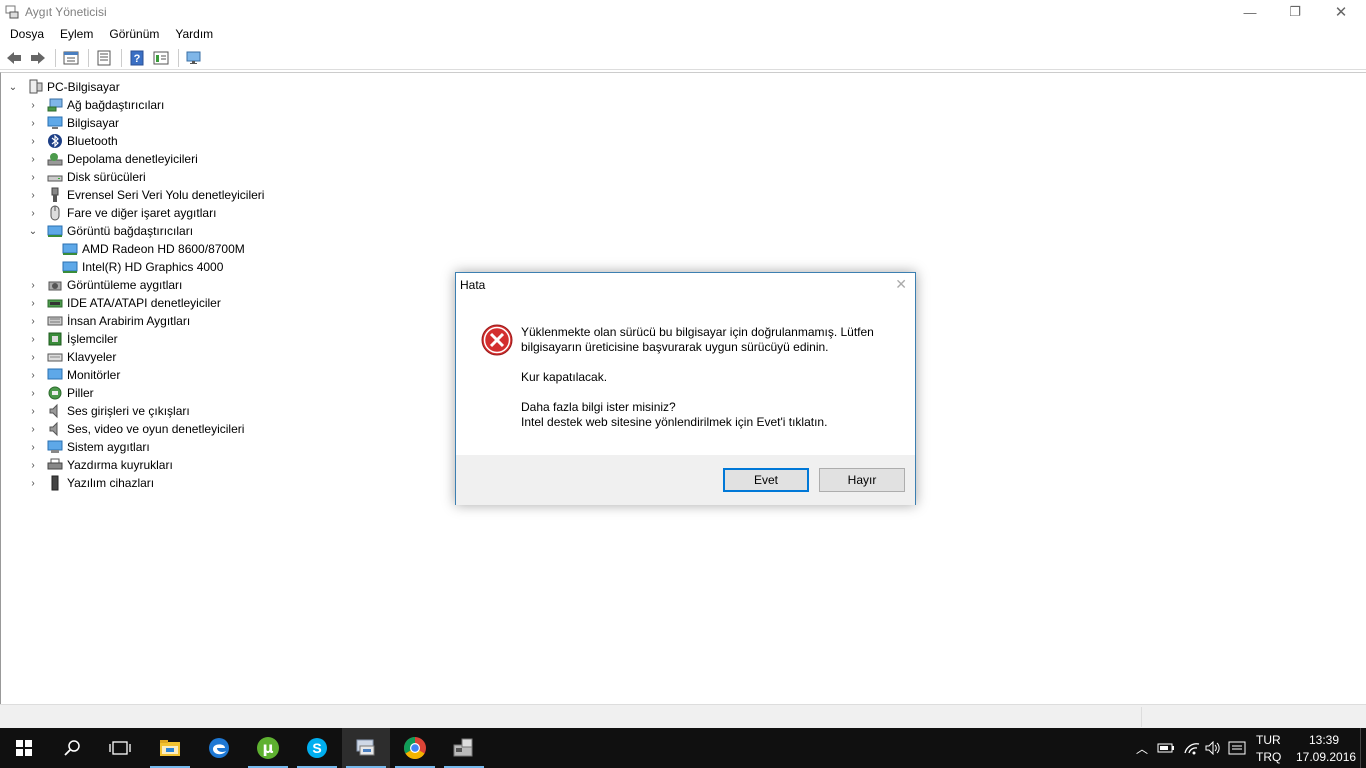  What do you see at coordinates (144, 303) in the screenshot?
I see `tree-item-label: IDE ATA/ATAPI denetleyiciler` at bounding box center [144, 303].